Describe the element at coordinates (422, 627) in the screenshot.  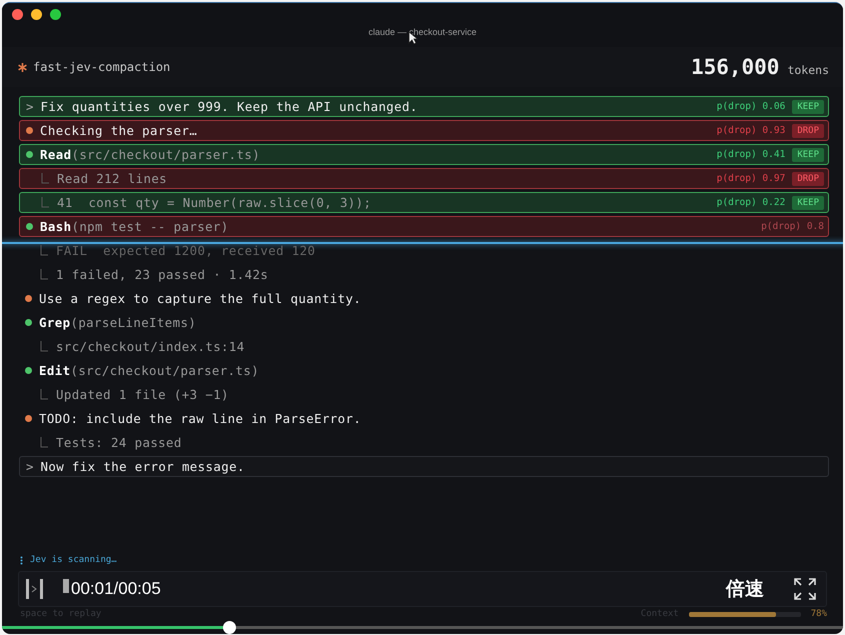
I see `progress-track` at that location.